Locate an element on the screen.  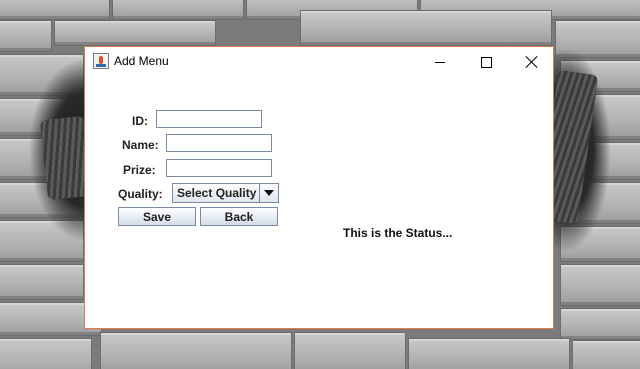
maximize-button is located at coordinates (486, 62).